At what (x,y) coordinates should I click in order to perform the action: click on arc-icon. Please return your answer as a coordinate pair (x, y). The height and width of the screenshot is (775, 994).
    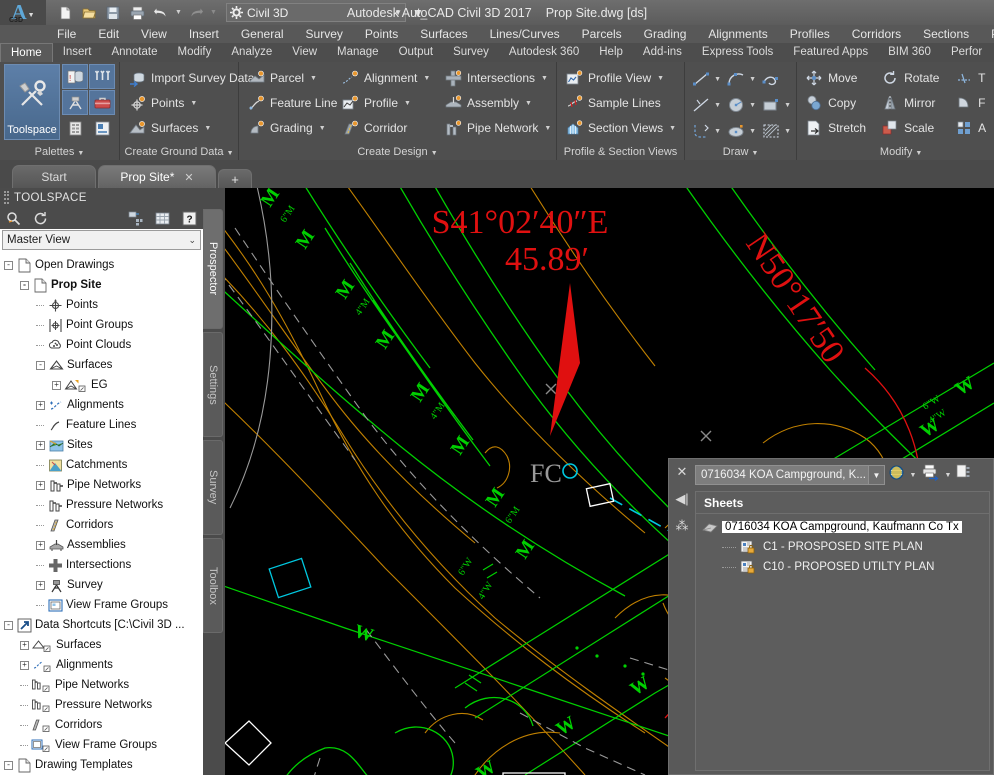
    Looking at the image, I should click on (736, 79).